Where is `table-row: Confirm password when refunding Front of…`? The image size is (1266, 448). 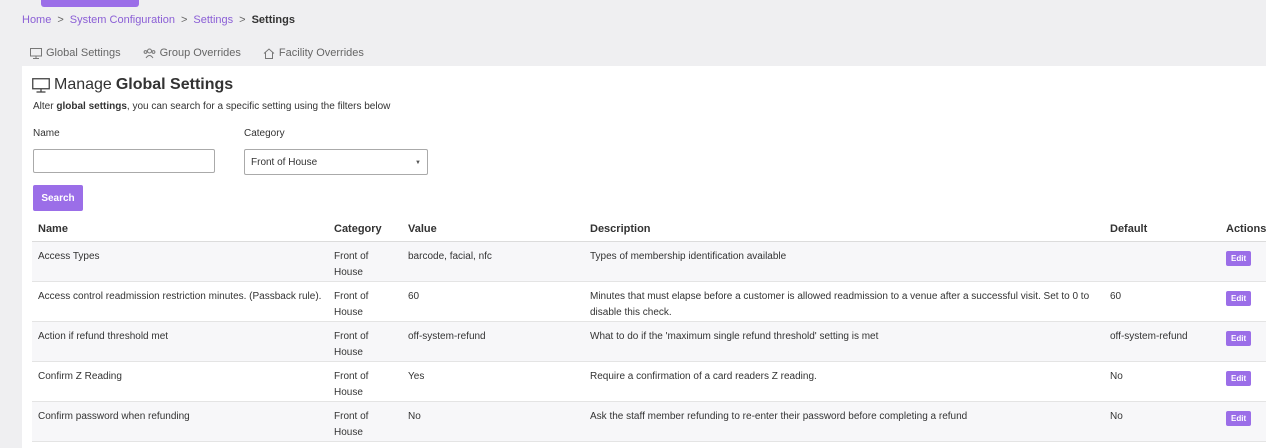
table-row: Confirm password when refunding Front of… is located at coordinates (649, 421).